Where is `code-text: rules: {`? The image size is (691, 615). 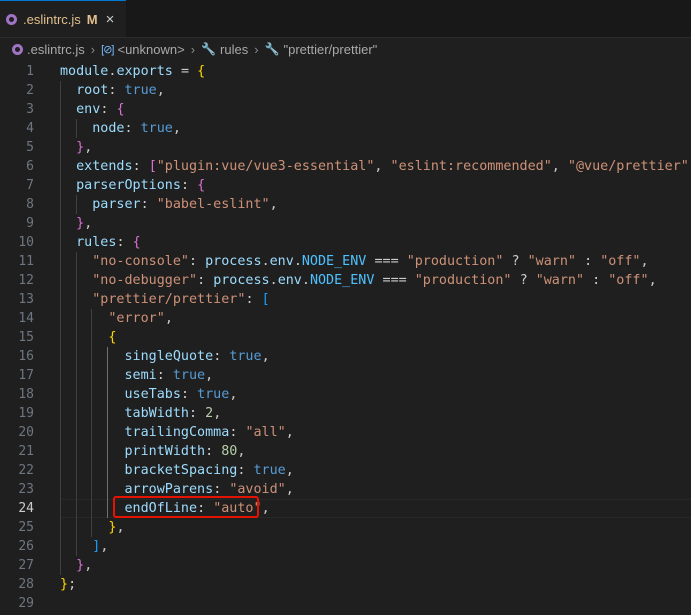 code-text: rules: { is located at coordinates (108, 242).